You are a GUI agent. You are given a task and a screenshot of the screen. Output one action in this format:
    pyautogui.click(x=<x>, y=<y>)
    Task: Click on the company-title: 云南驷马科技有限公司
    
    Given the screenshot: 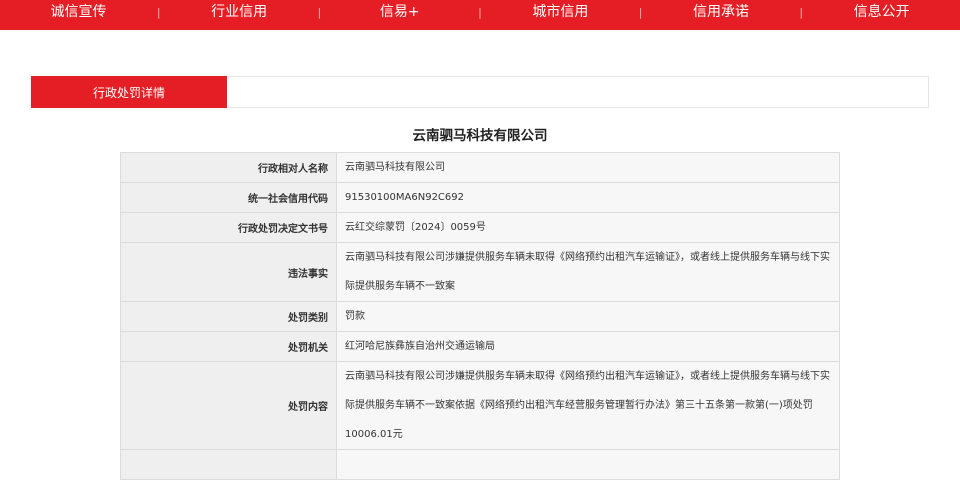 What is the action you would take?
    pyautogui.click(x=480, y=136)
    